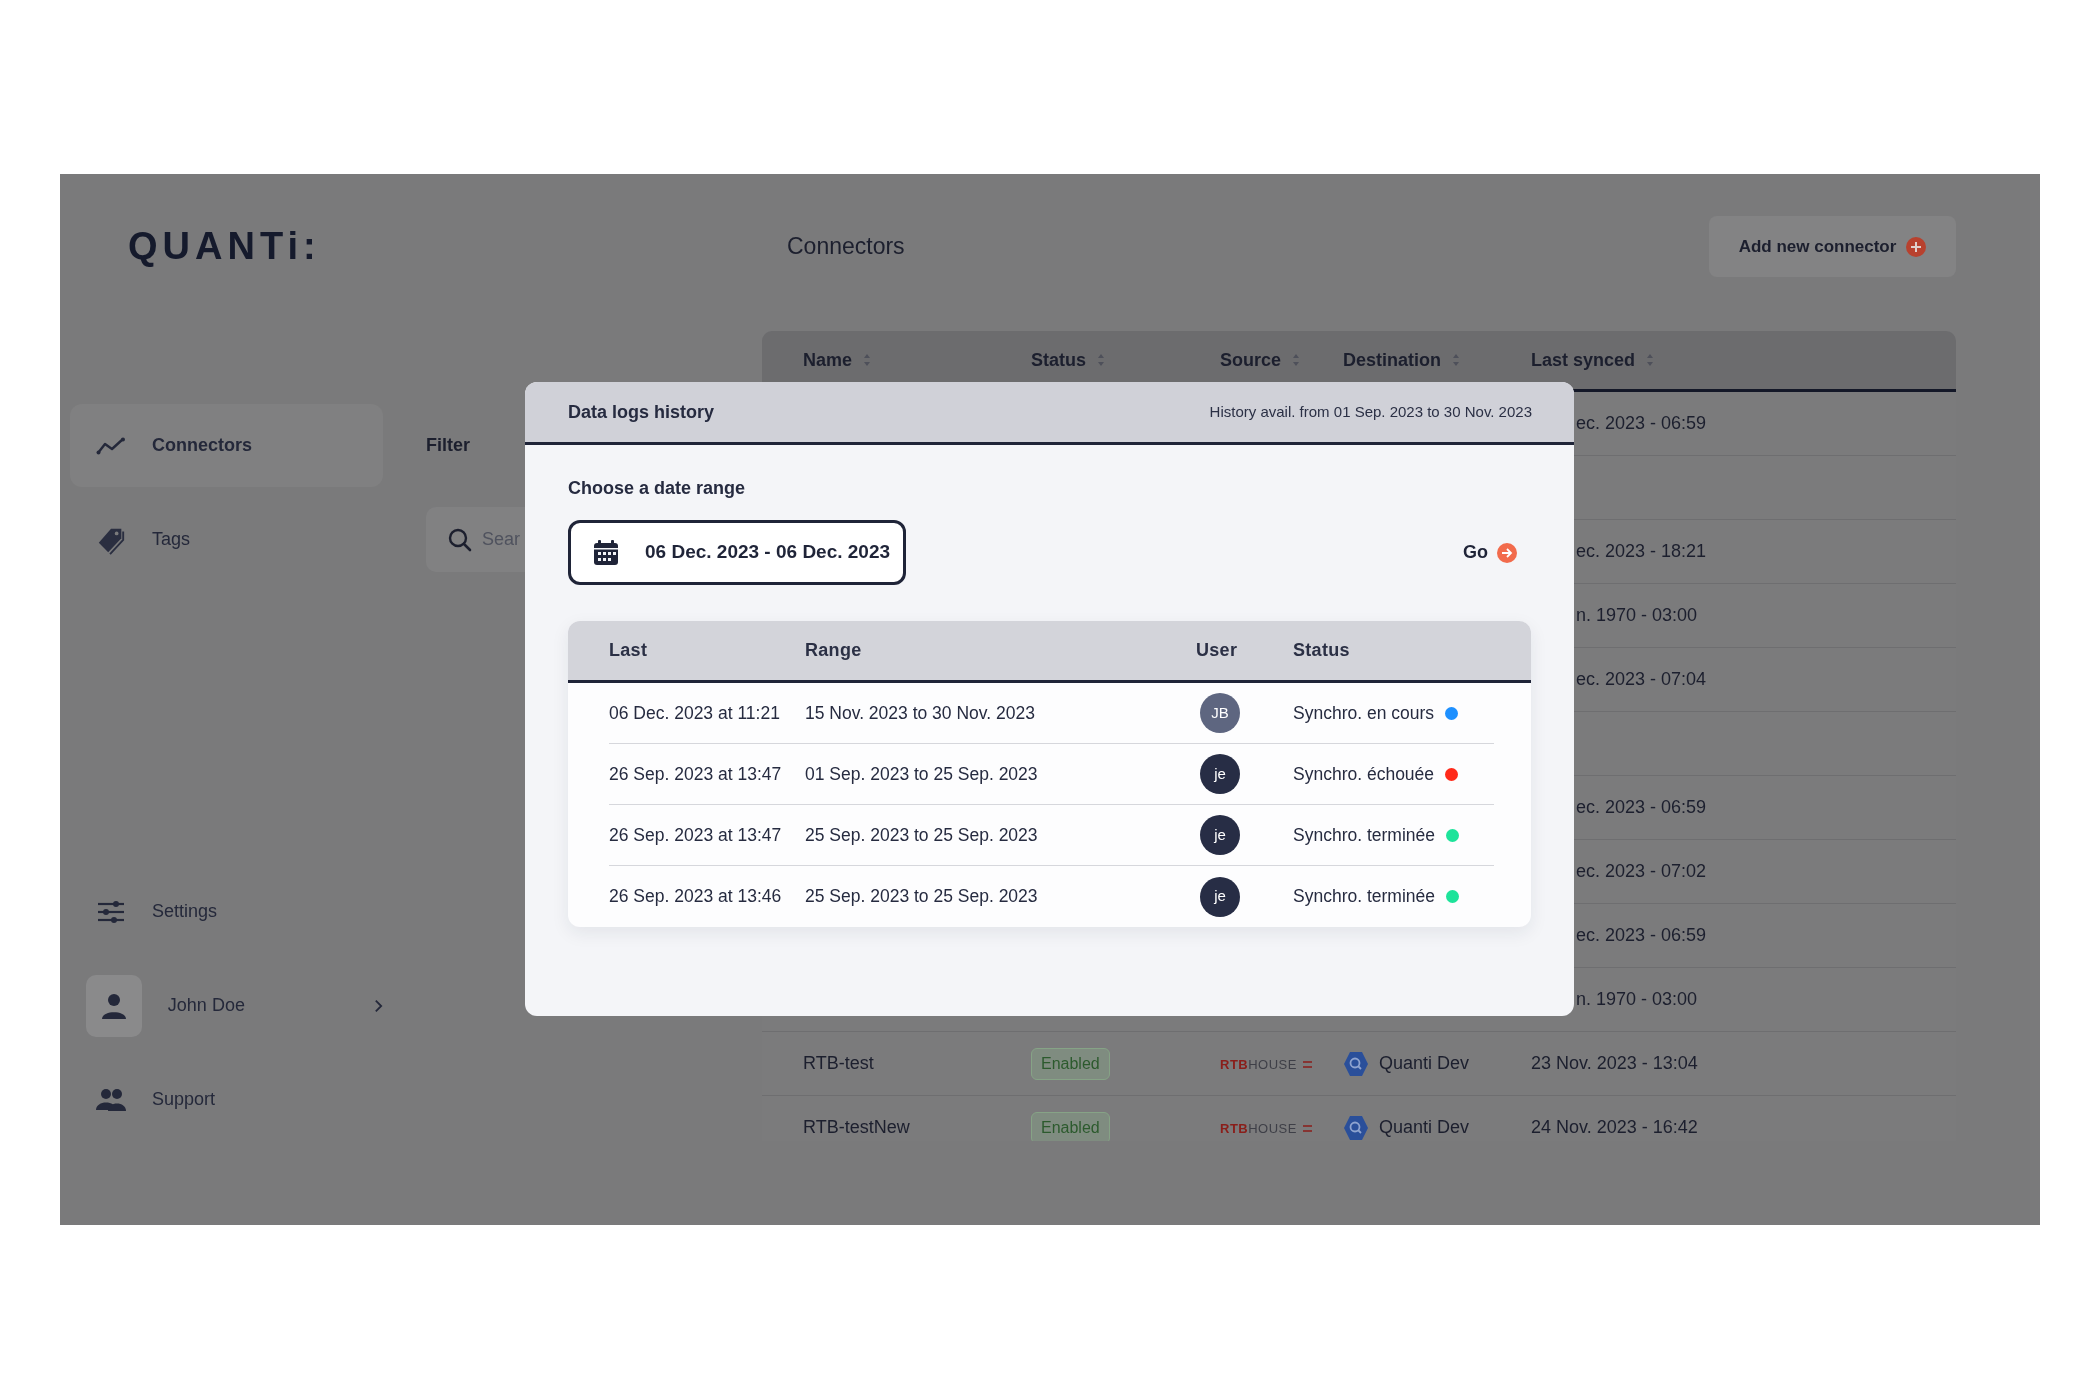  What do you see at coordinates (920, 713) in the screenshot?
I see `table-cell-text: 15 Nov. 2023 to 30 Nov. 2023` at bounding box center [920, 713].